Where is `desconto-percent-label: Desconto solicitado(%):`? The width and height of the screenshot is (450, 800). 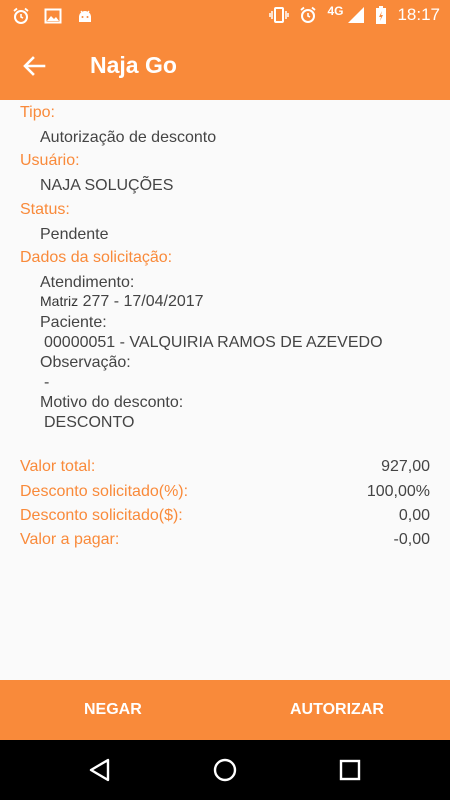
desconto-percent-label: Desconto solicitado(%): is located at coordinates (104, 491).